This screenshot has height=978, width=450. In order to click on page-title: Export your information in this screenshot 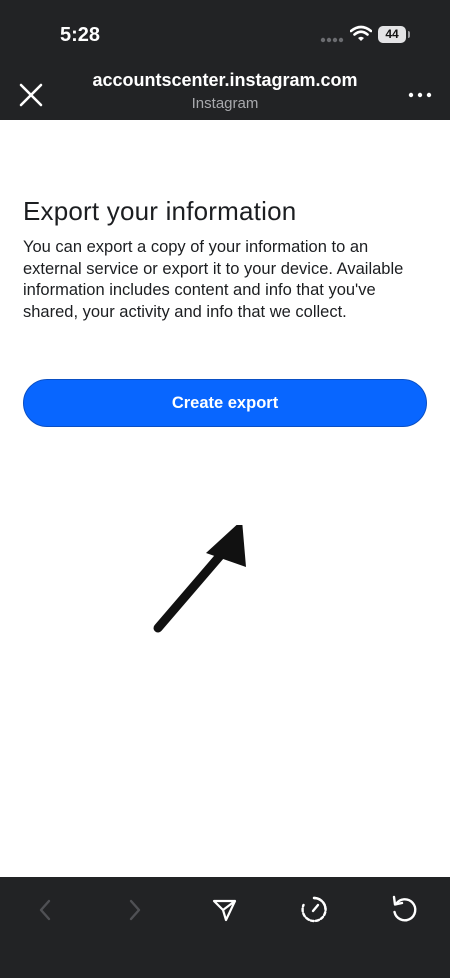, I will do `click(160, 211)`.